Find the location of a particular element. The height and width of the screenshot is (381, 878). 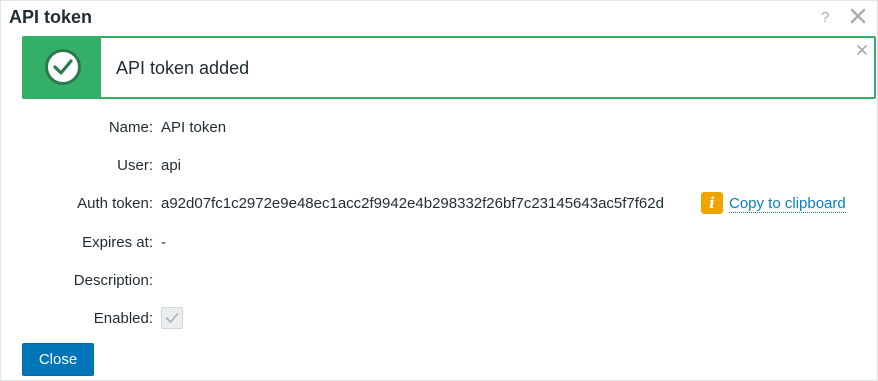

success-message-text: API token added is located at coordinates (183, 68).